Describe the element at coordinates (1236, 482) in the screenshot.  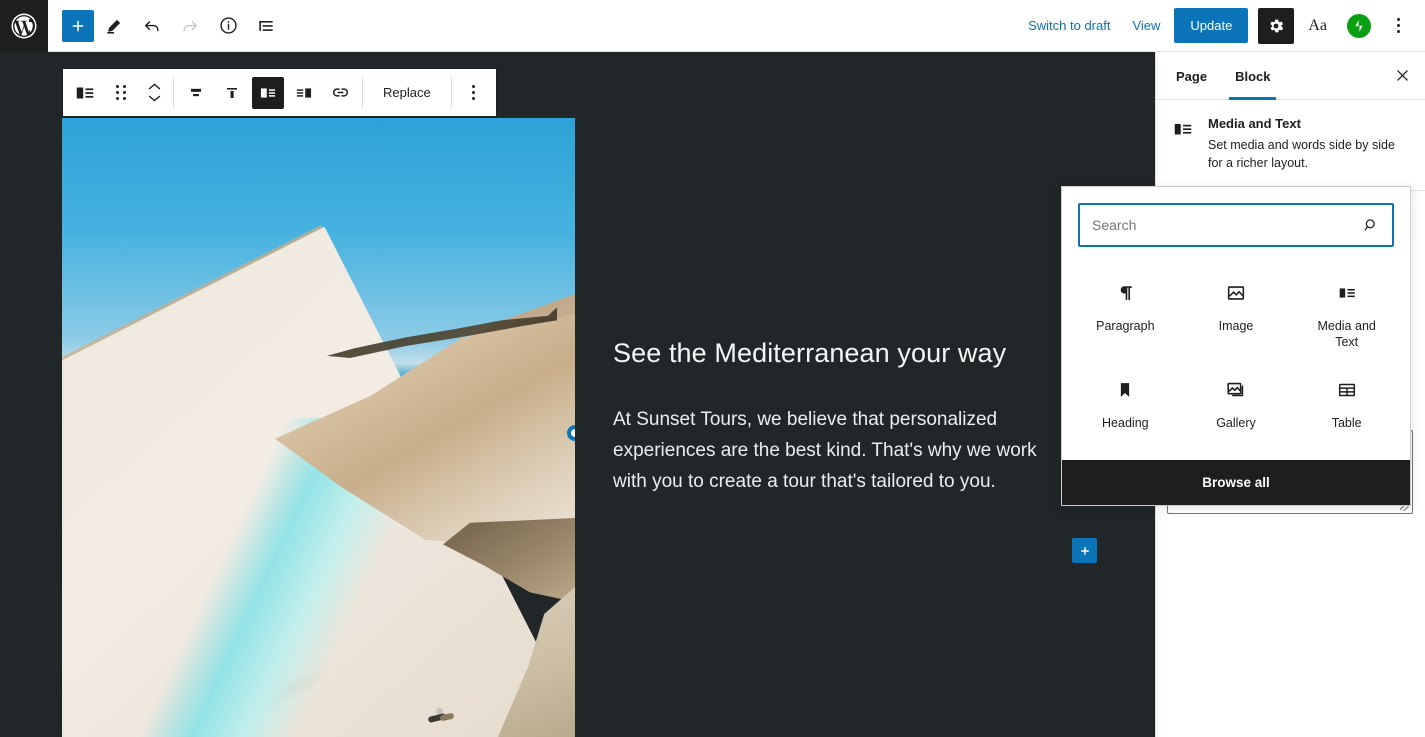
I see `browse-all-button: Browse all` at that location.